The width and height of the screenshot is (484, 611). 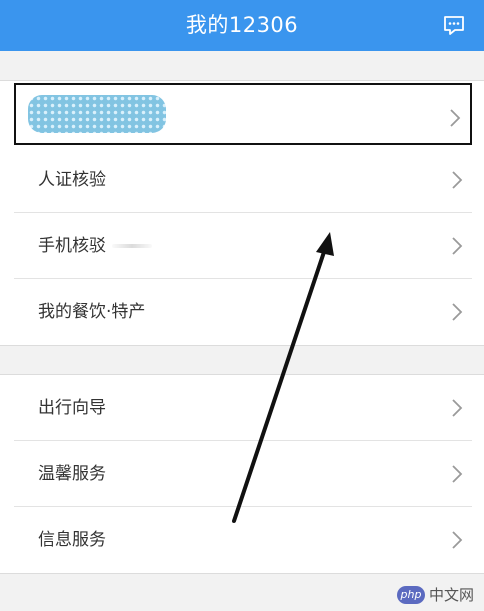 I want to click on travel-guide-label: 出行向导, so click(x=72, y=408).